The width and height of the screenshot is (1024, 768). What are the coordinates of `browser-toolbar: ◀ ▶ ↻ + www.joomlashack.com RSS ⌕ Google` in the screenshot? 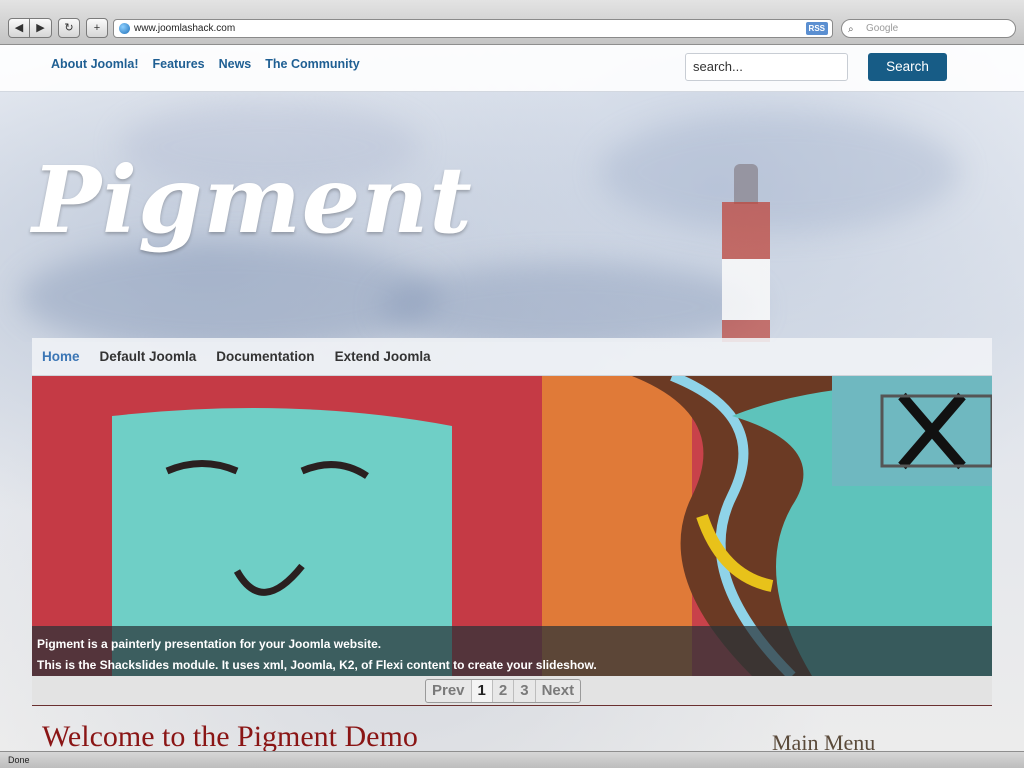 It's located at (512, 22).